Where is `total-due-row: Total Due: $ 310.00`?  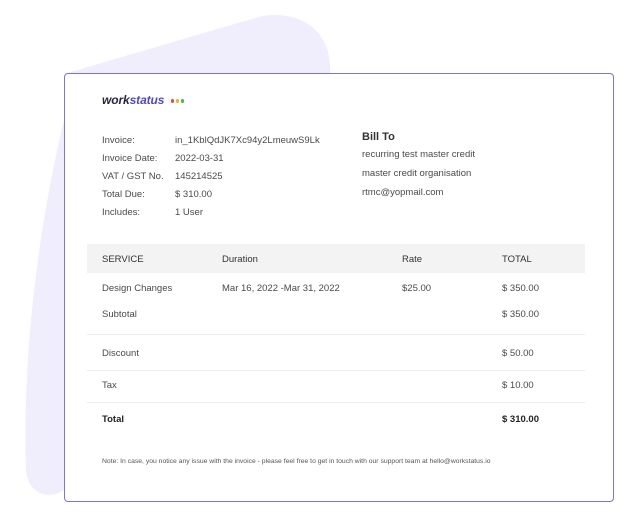
total-due-row: Total Due: $ 310.00 is located at coordinates (211, 198).